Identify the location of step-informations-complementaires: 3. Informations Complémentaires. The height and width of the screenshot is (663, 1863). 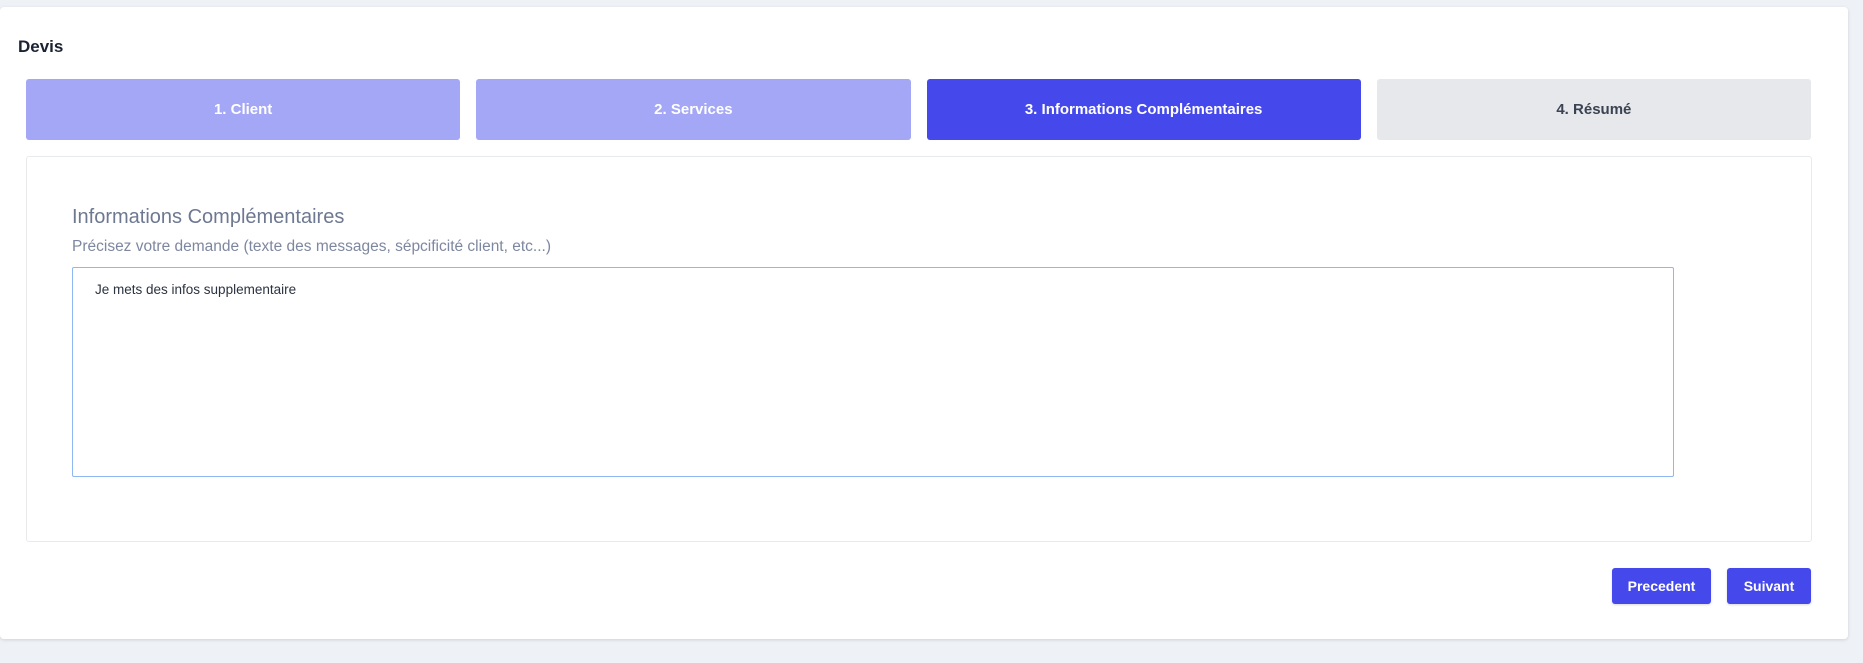
(1143, 109).